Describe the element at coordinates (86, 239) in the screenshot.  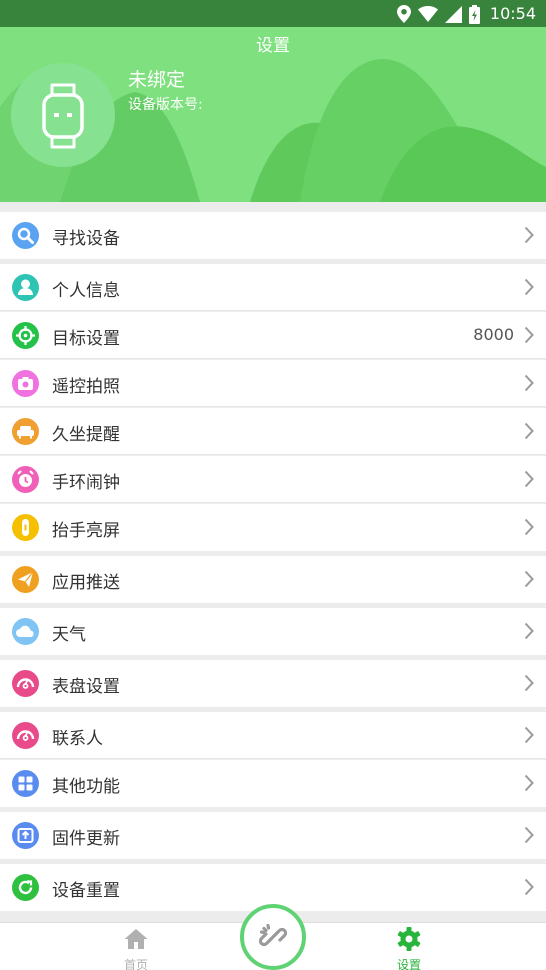
I see `menu-item-label: 寻找设备` at that location.